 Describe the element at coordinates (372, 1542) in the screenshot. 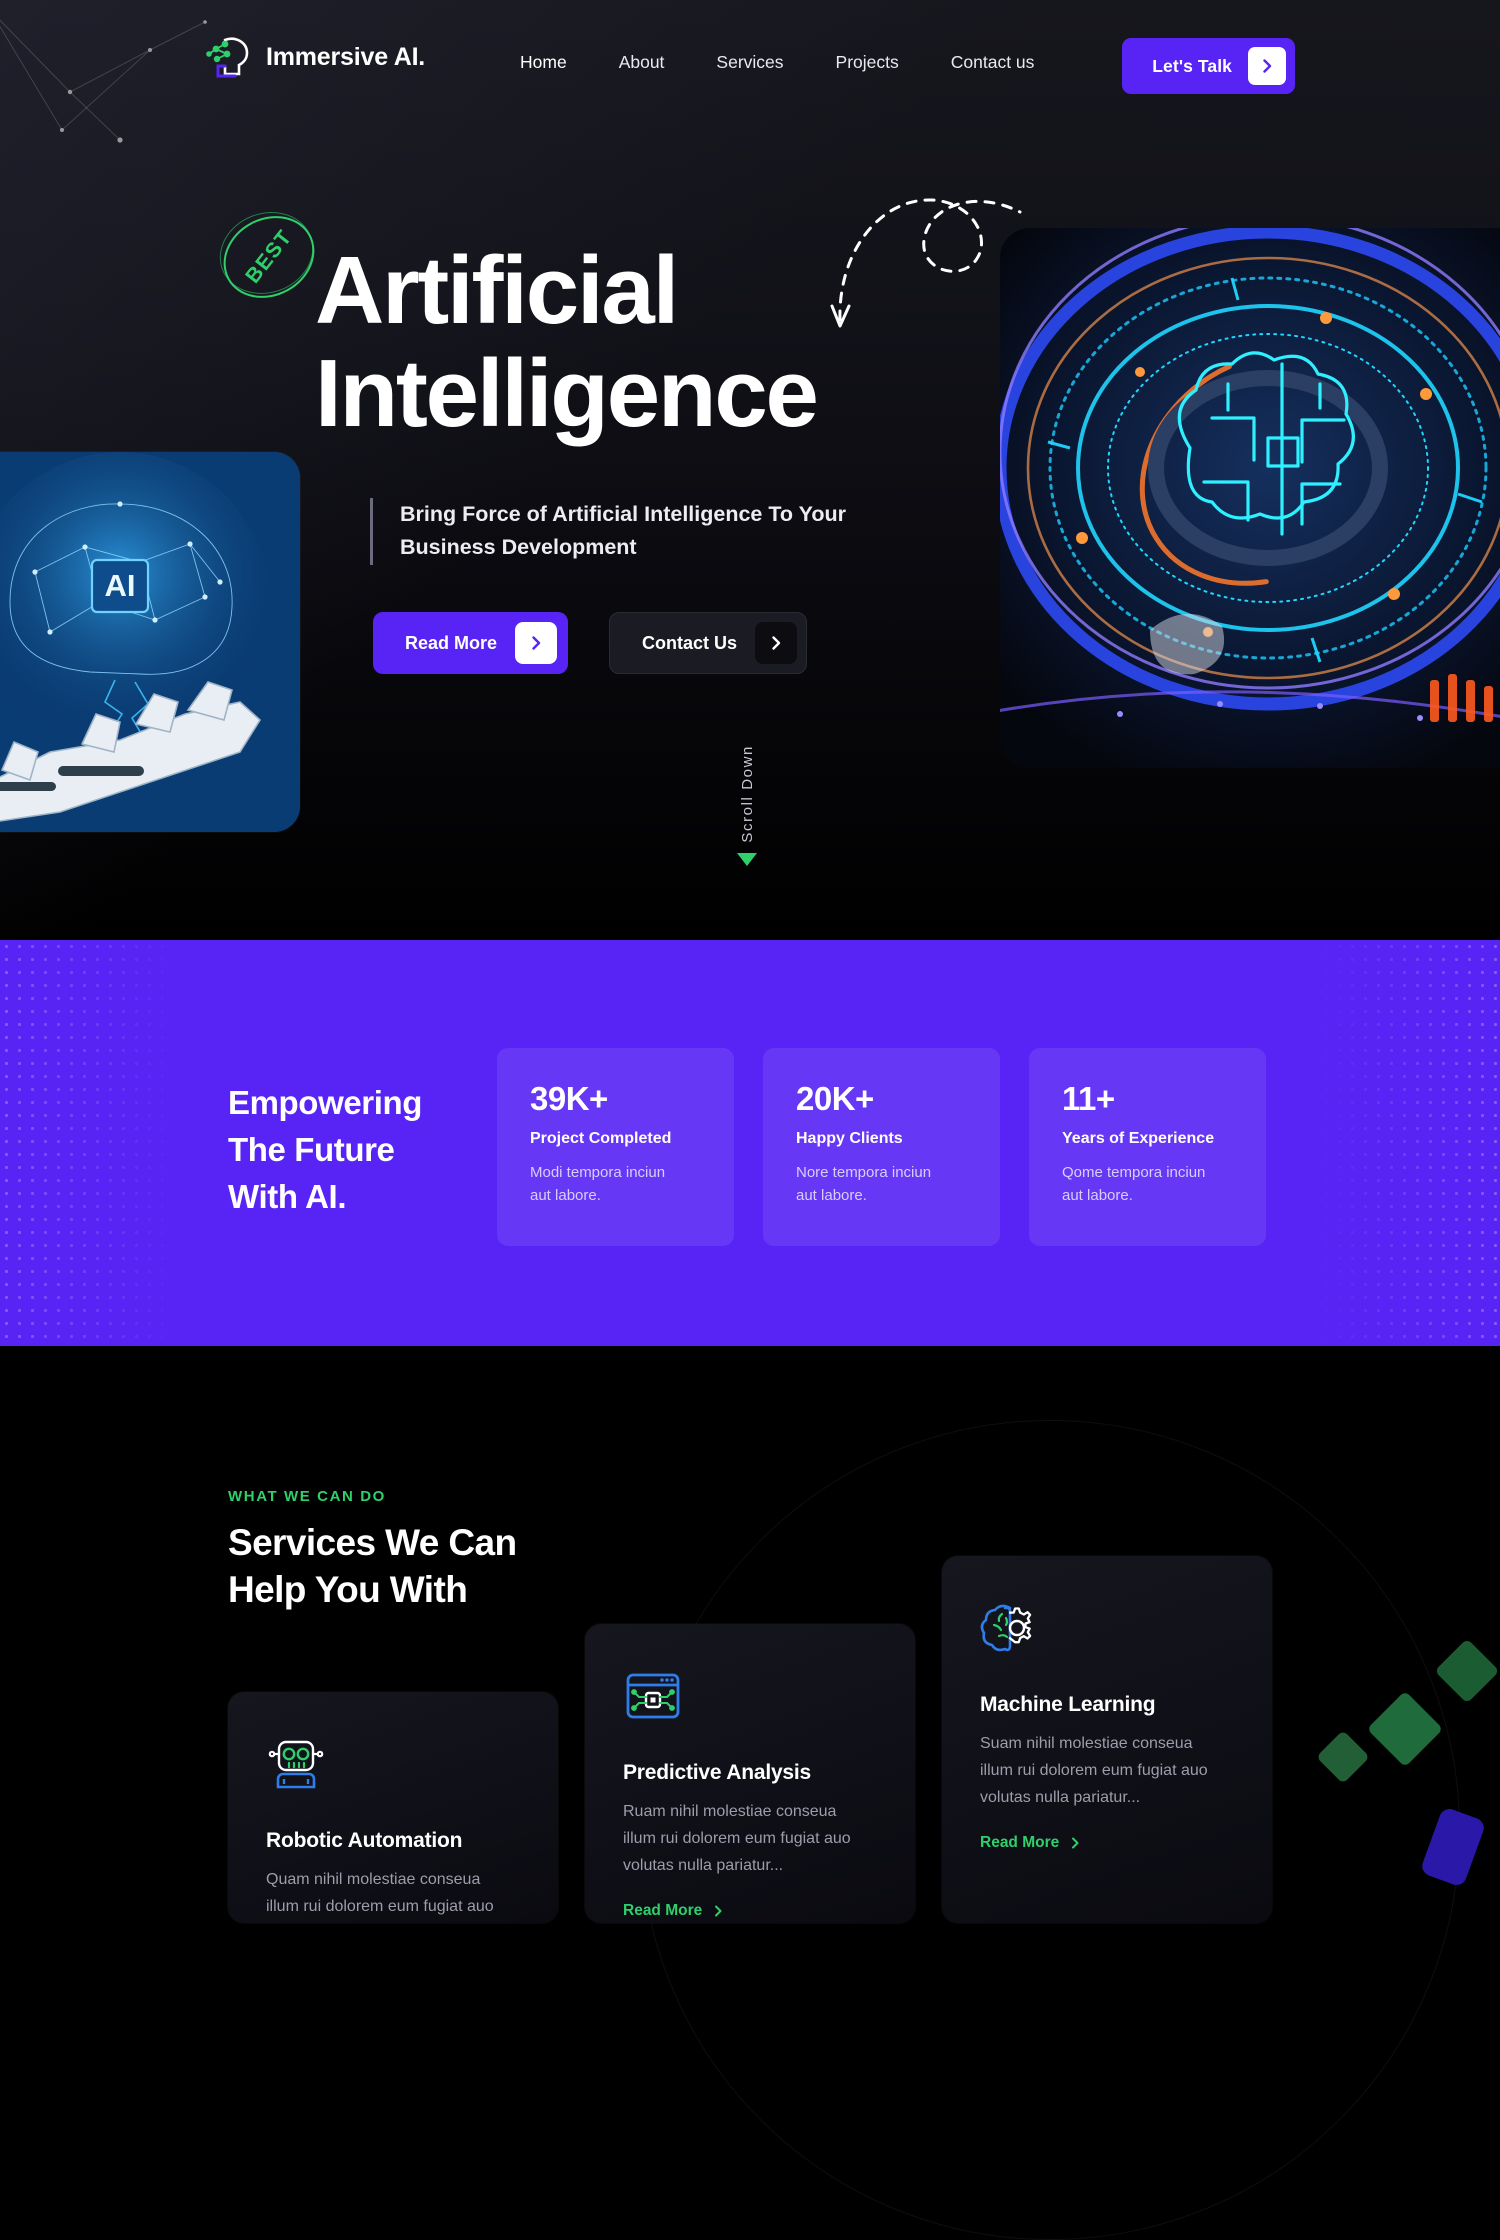

I see `services-title-line-1: Services We Can` at that location.